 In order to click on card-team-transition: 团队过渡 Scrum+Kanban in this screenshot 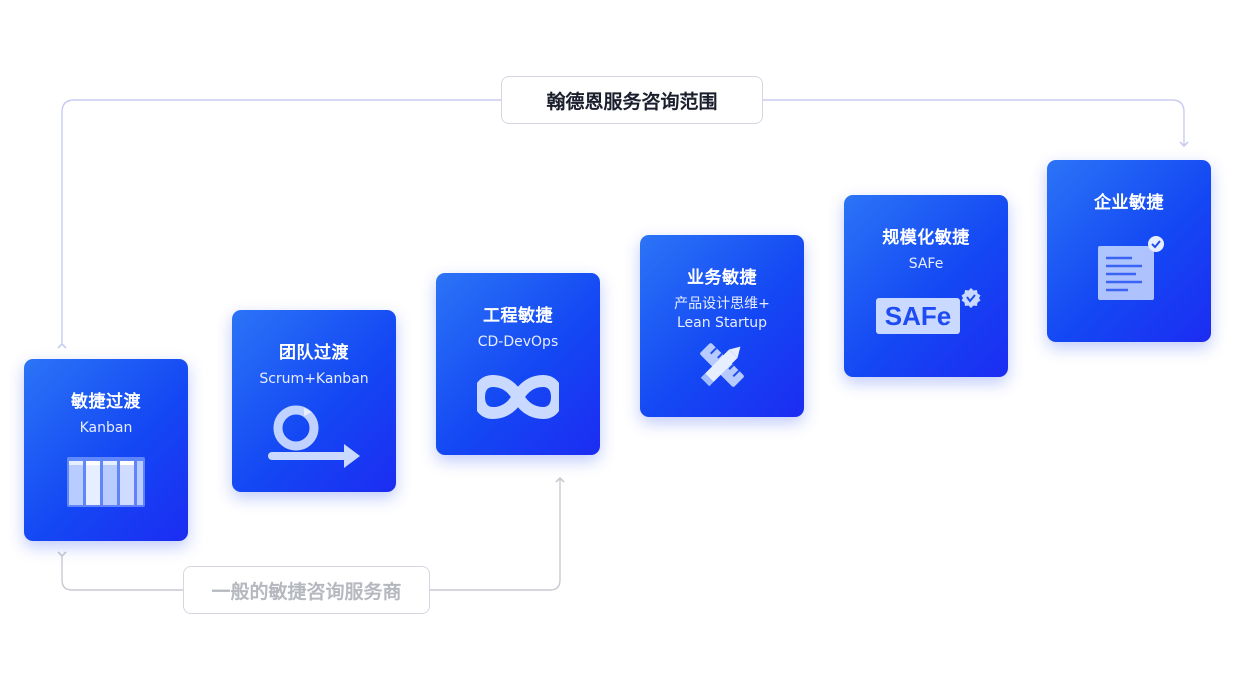, I will do `click(314, 401)`.